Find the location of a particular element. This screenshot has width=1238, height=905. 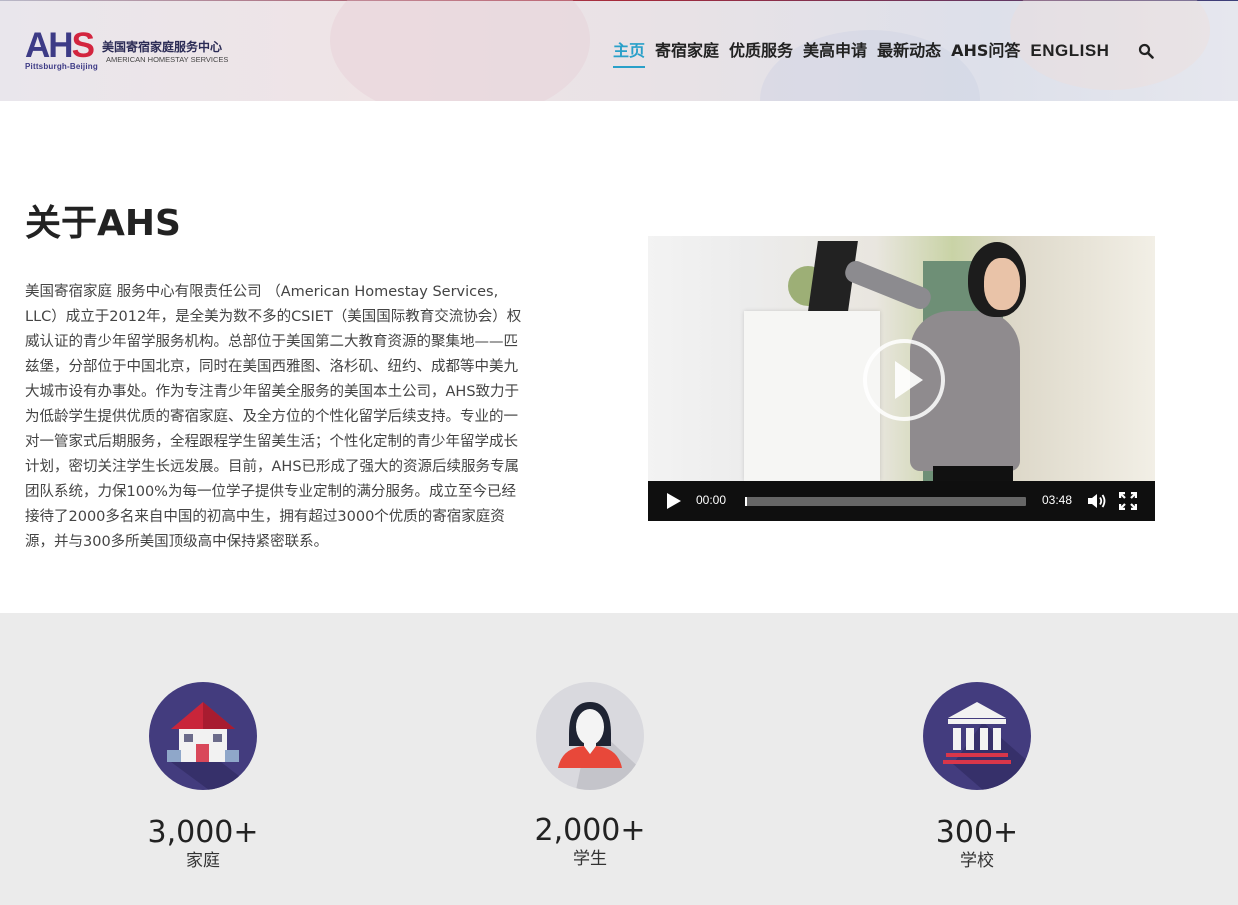

stat-families: 3,000+ 家庭 is located at coordinates (203, 777).